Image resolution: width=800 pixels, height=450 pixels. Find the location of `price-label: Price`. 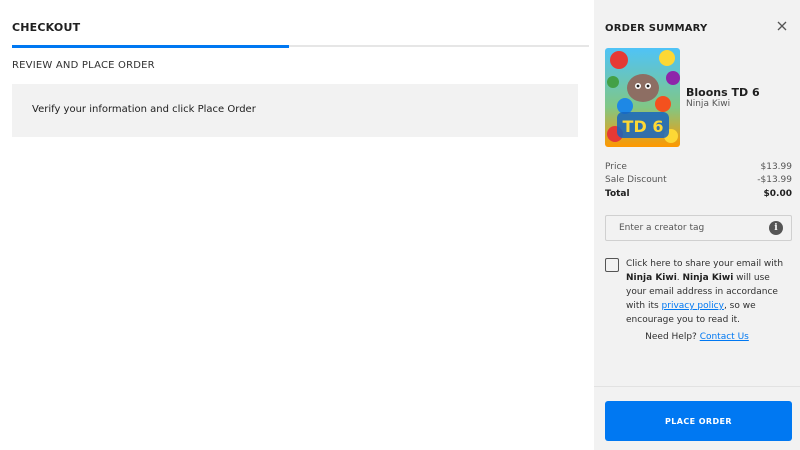

price-label: Price is located at coordinates (616, 167).